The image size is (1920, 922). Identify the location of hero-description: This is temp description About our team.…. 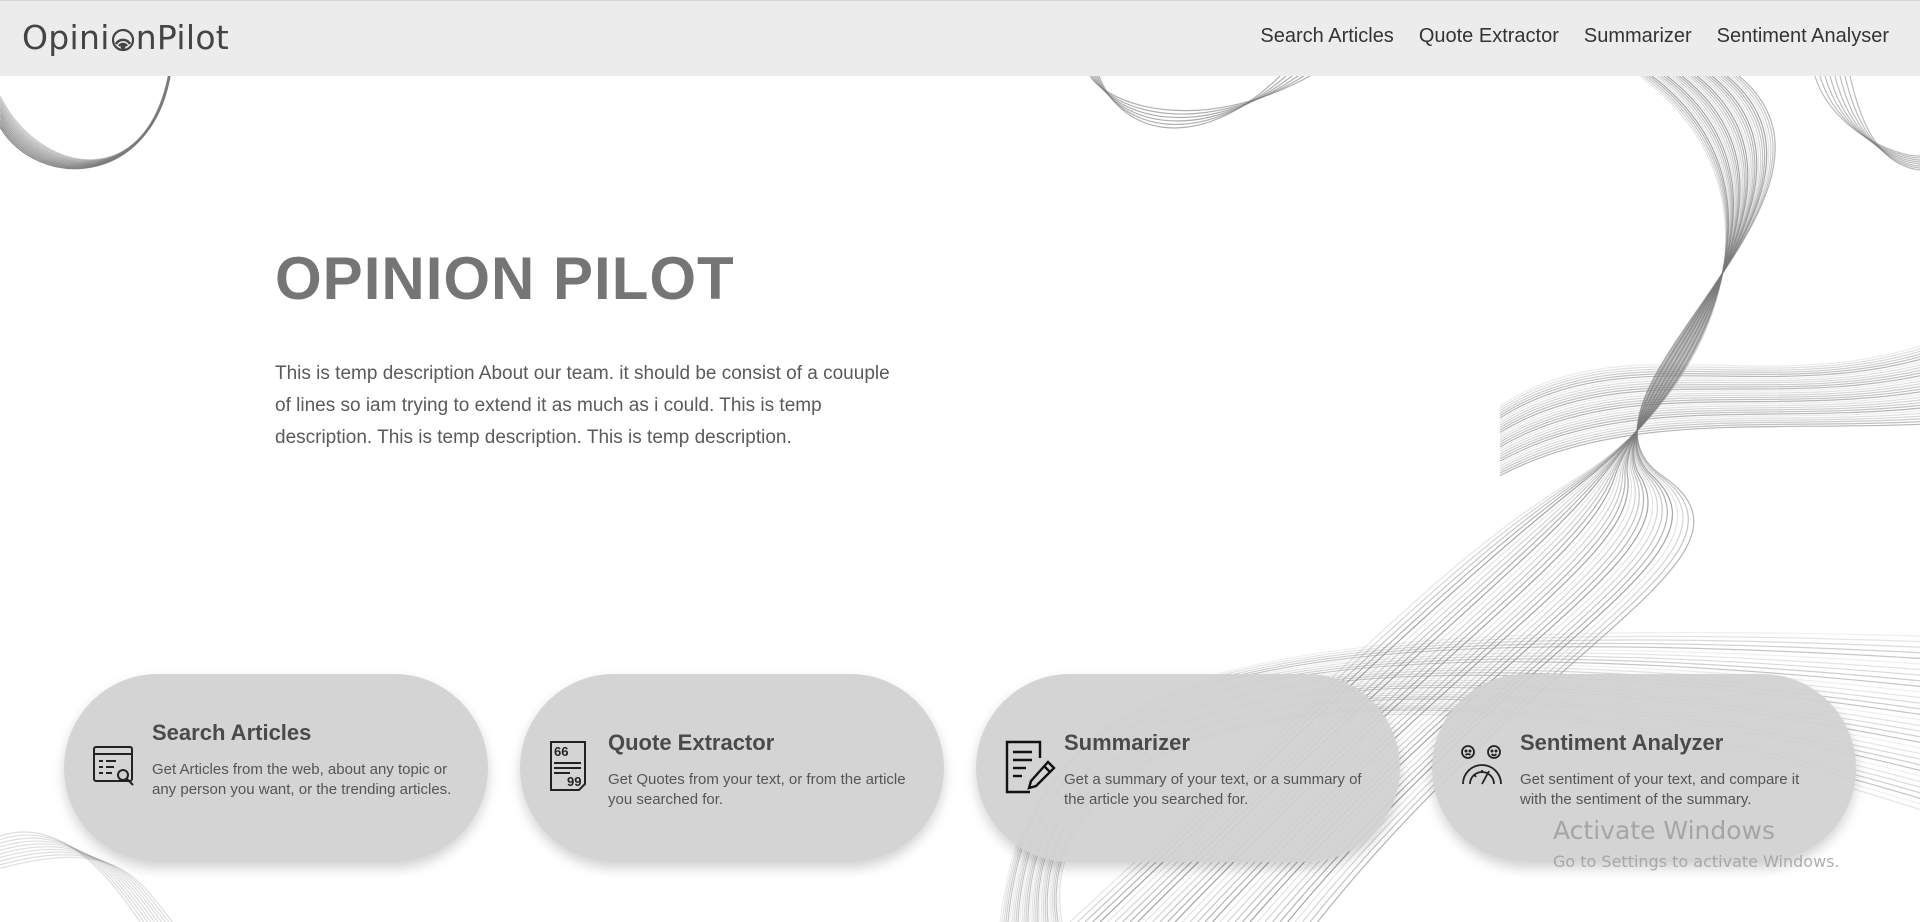
(582, 405).